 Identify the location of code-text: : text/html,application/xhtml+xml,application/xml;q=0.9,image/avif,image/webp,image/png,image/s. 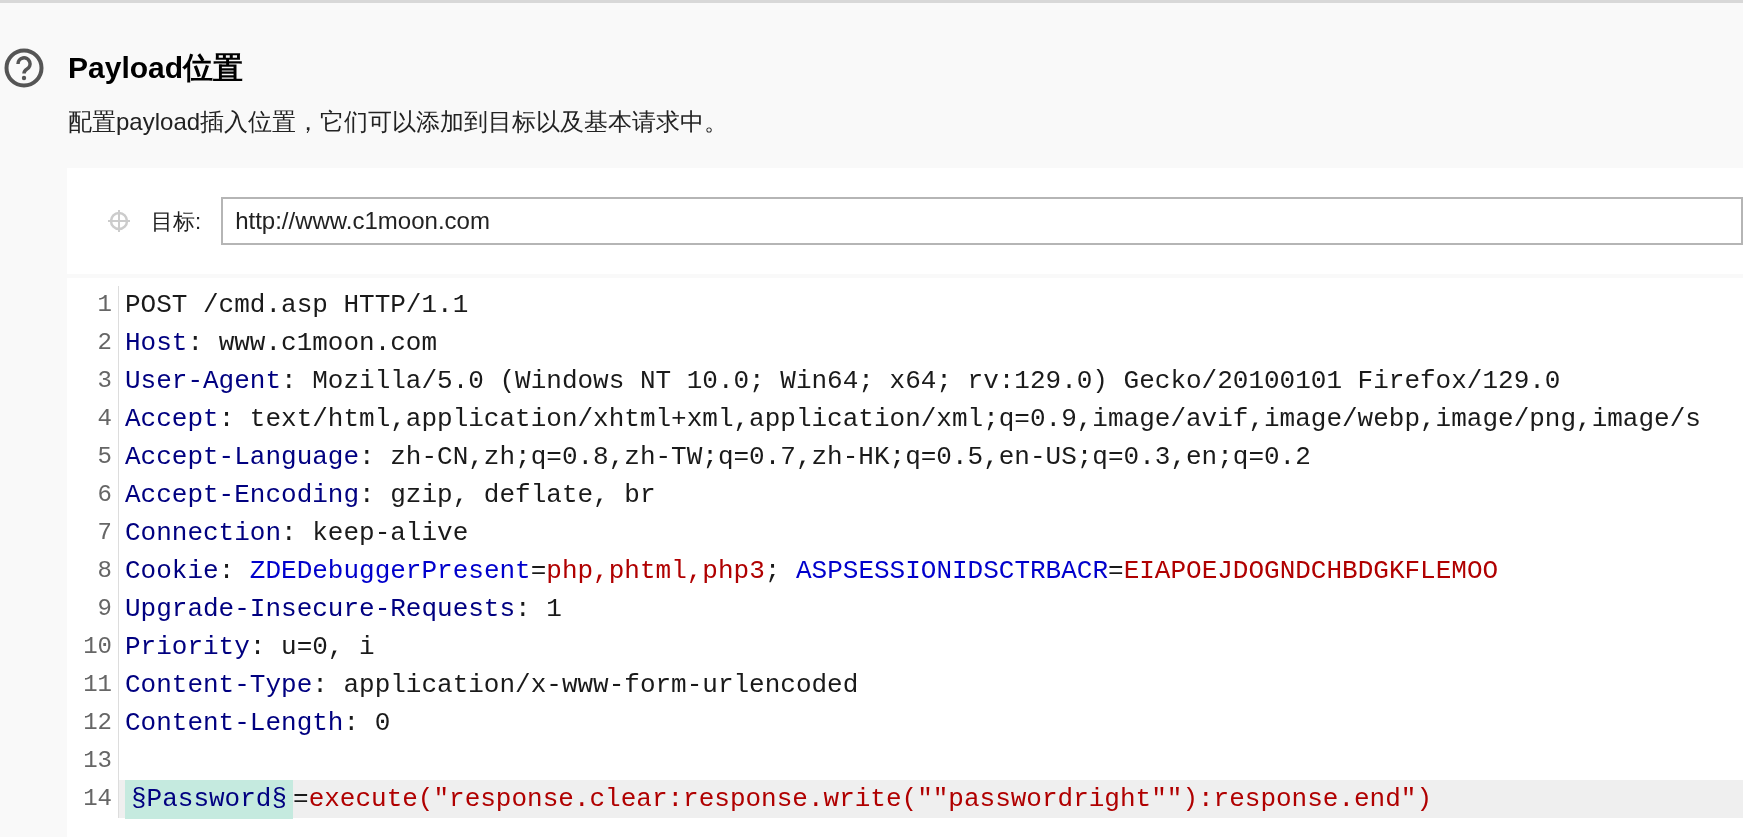
(959, 419).